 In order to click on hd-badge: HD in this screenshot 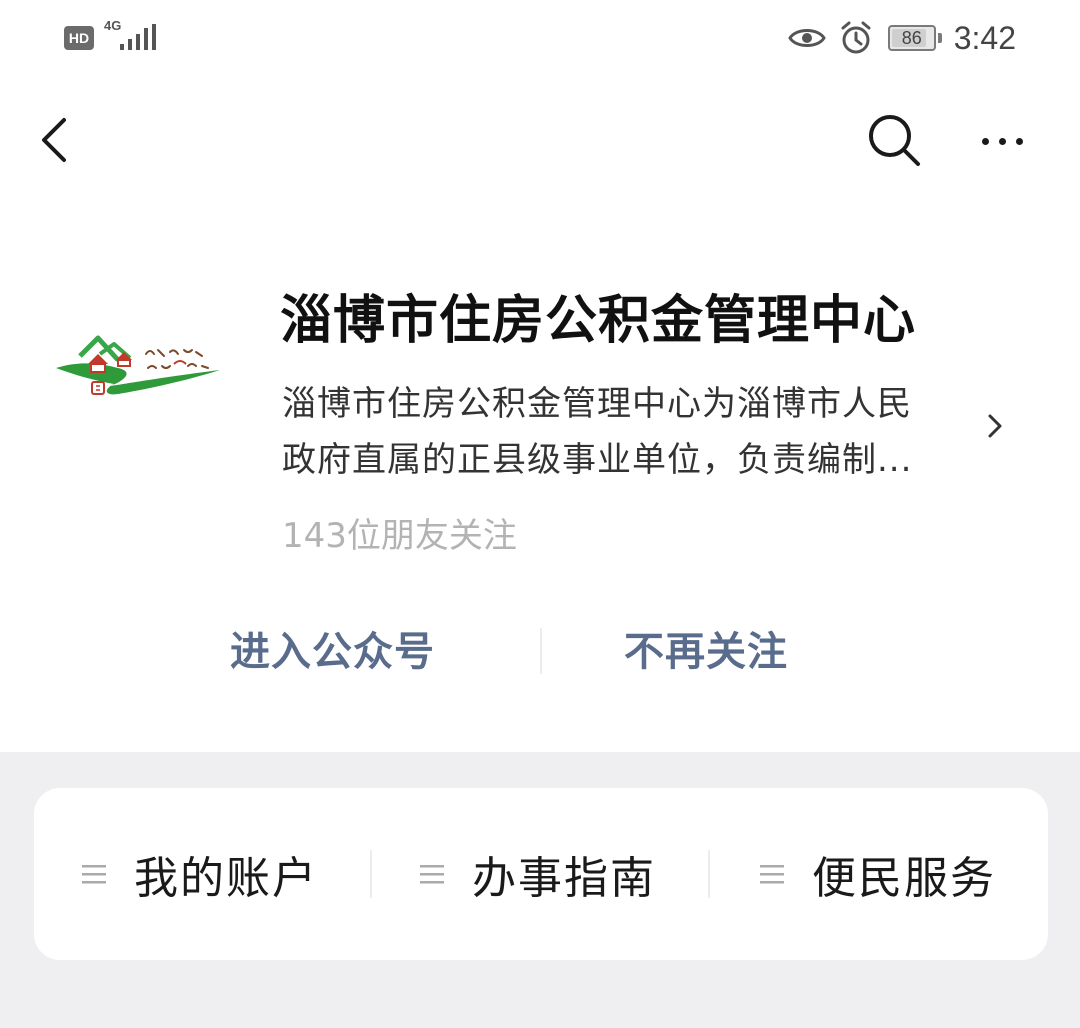, I will do `click(79, 38)`.